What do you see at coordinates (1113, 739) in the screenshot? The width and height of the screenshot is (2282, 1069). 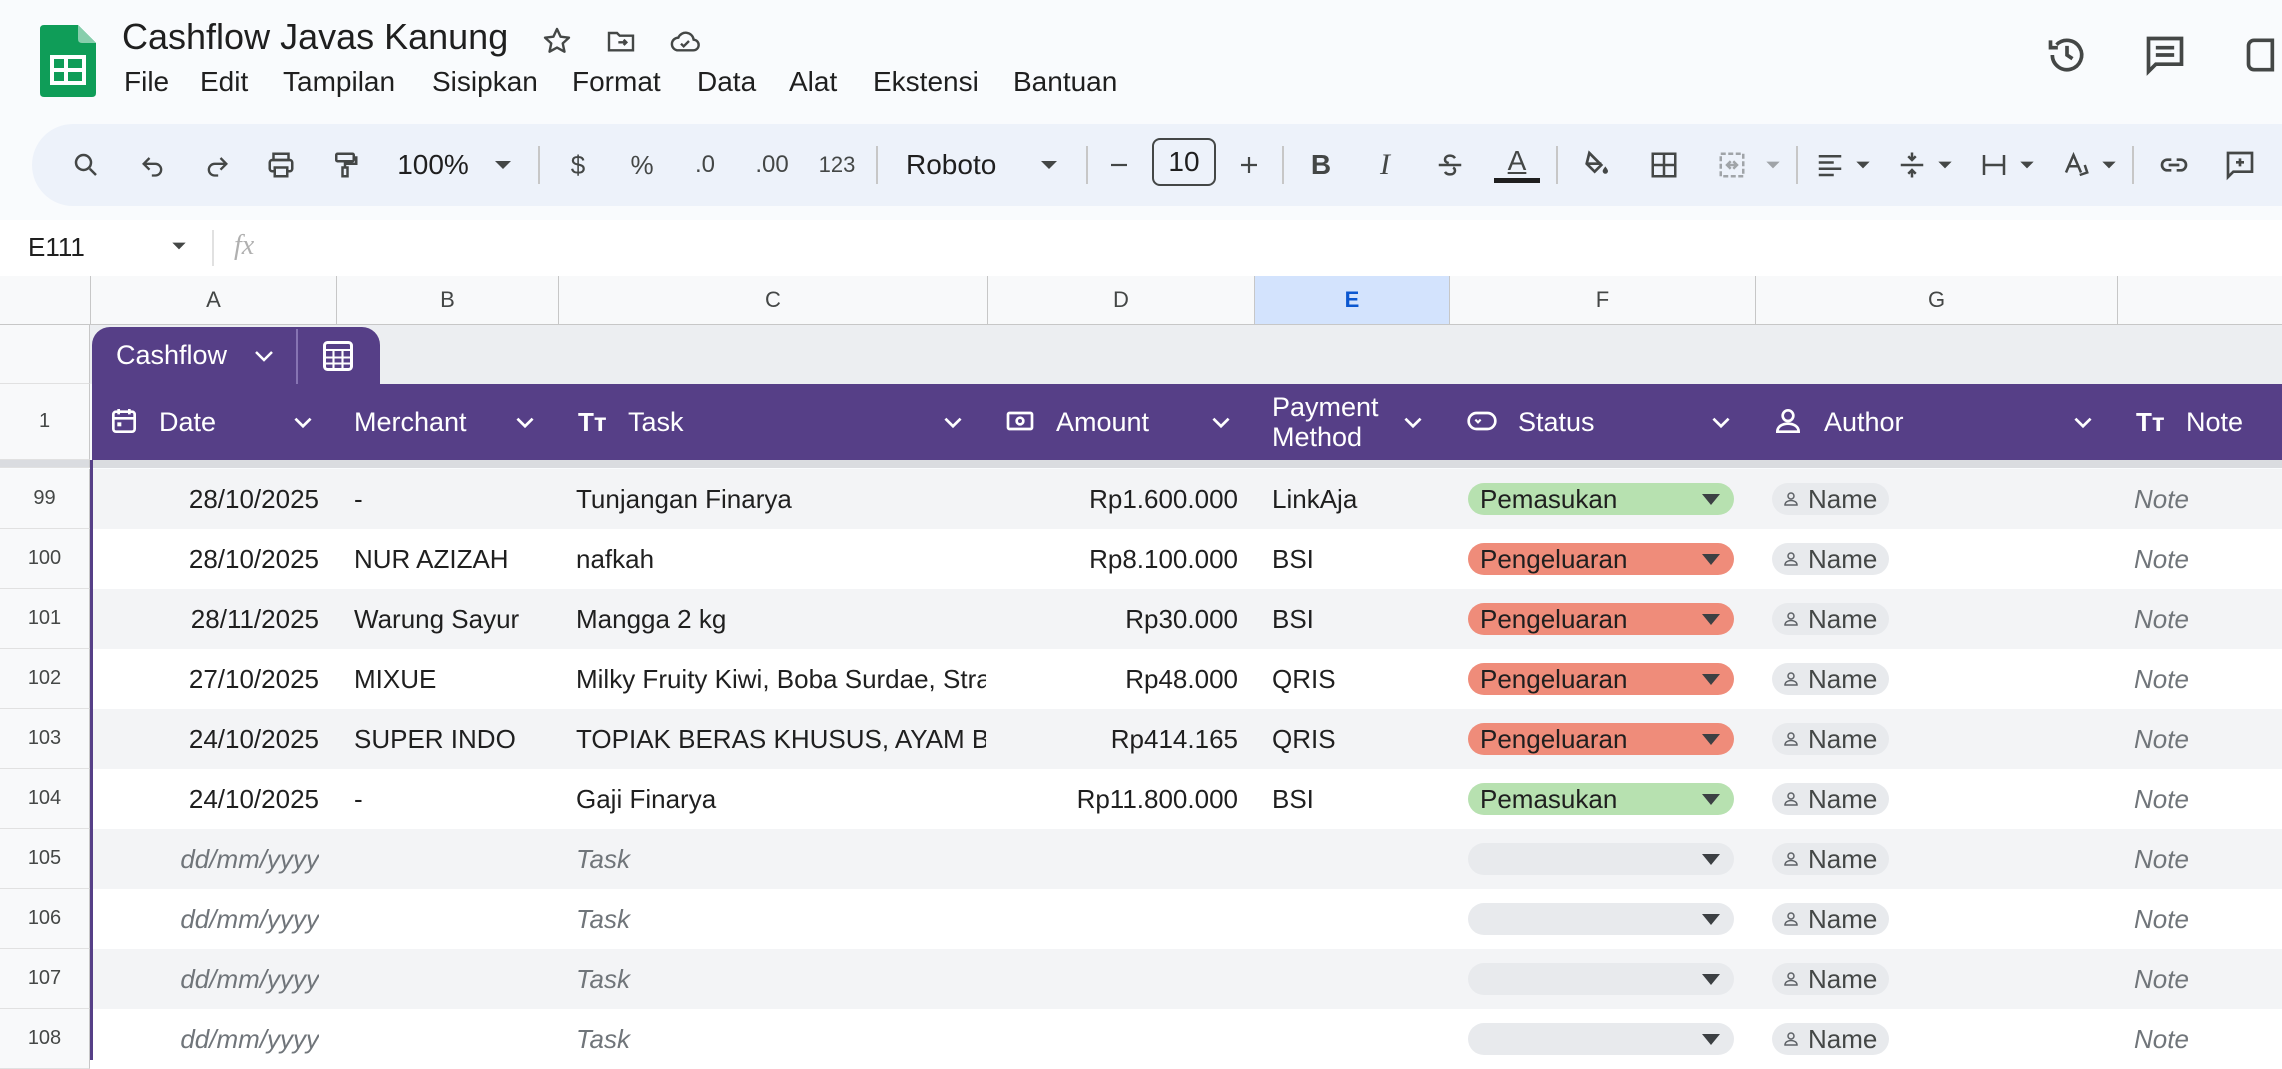 I see `cell-amount: Rp414.165` at bounding box center [1113, 739].